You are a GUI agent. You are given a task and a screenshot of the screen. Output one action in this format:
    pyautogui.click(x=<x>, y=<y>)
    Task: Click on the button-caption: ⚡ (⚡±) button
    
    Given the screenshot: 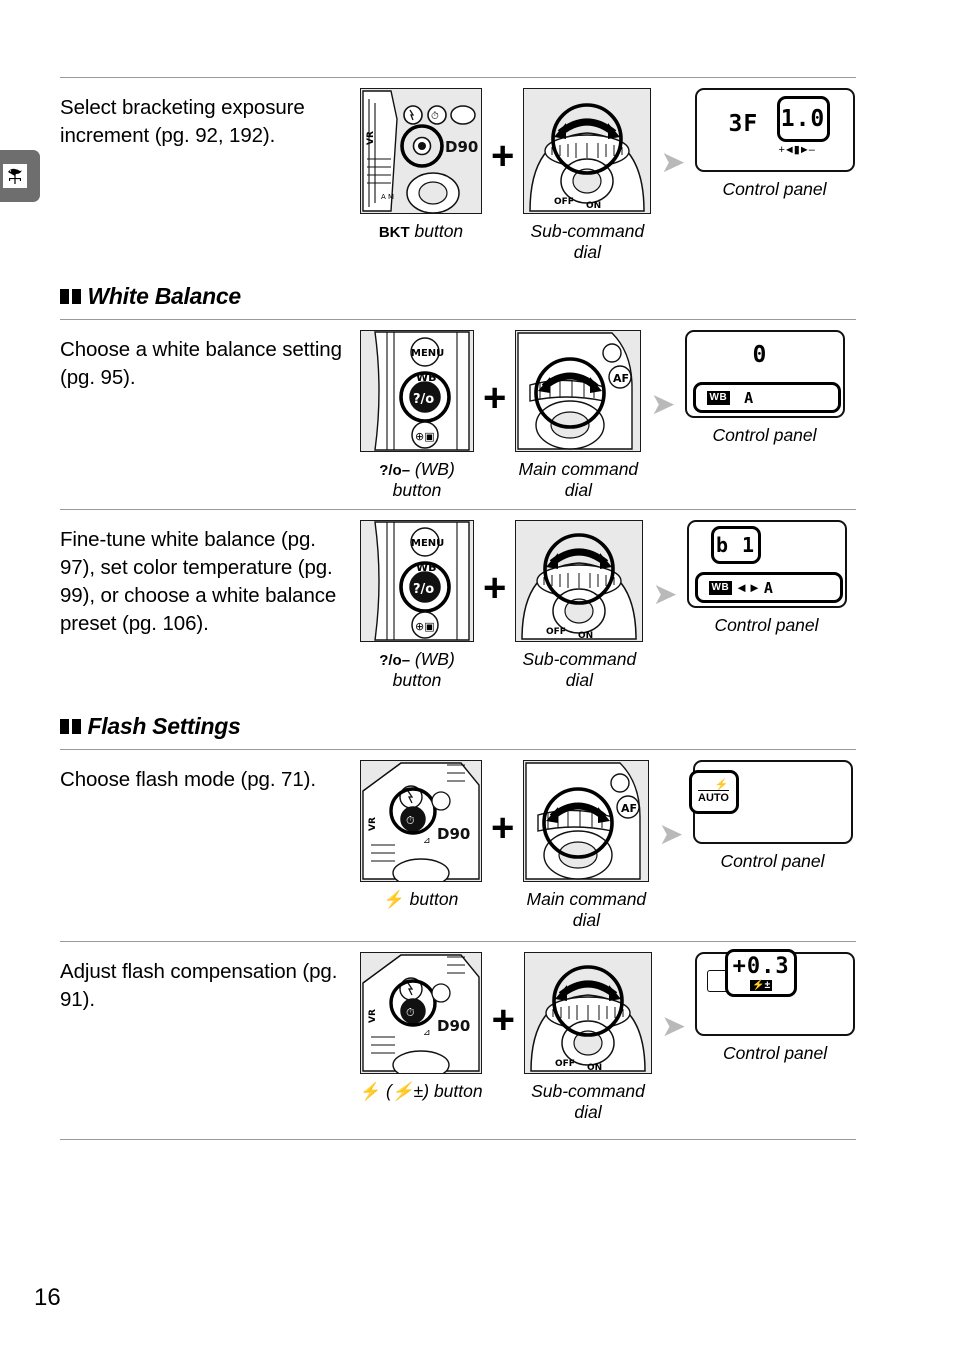 What is the action you would take?
    pyautogui.click(x=421, y=1091)
    